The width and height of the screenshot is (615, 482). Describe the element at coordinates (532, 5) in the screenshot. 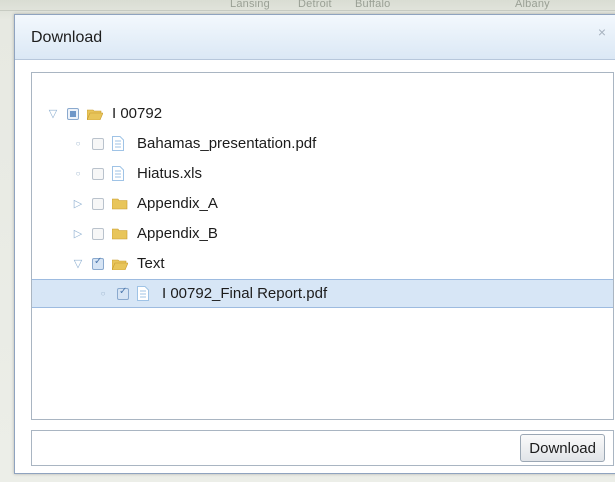

I see `map-label: Albany` at that location.